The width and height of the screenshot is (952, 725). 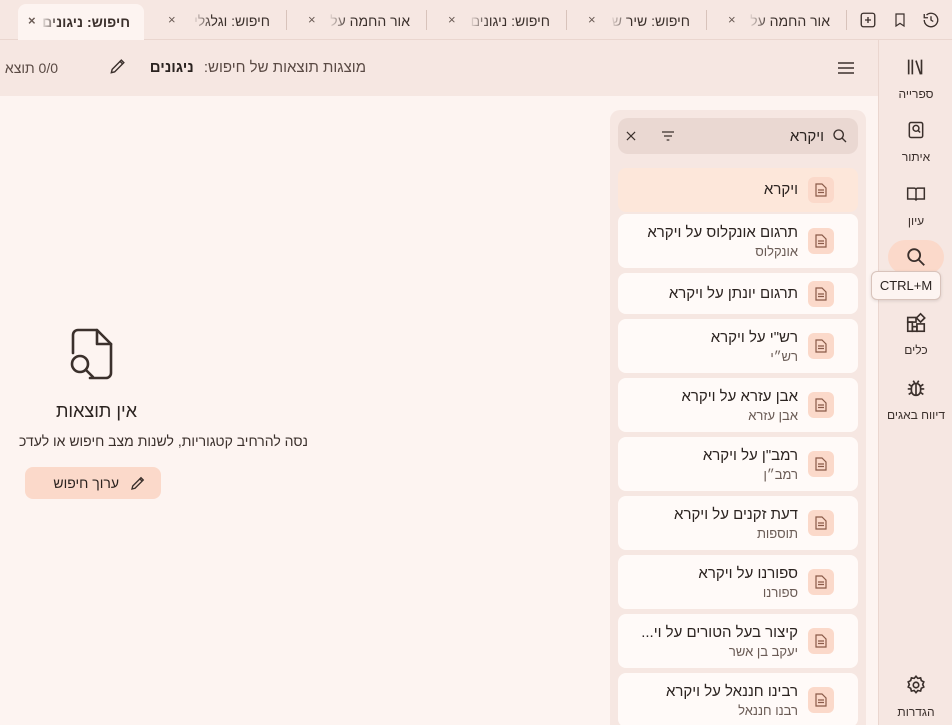 I want to click on book-title: תרגום יונתן על ויקרא, so click(x=733, y=293).